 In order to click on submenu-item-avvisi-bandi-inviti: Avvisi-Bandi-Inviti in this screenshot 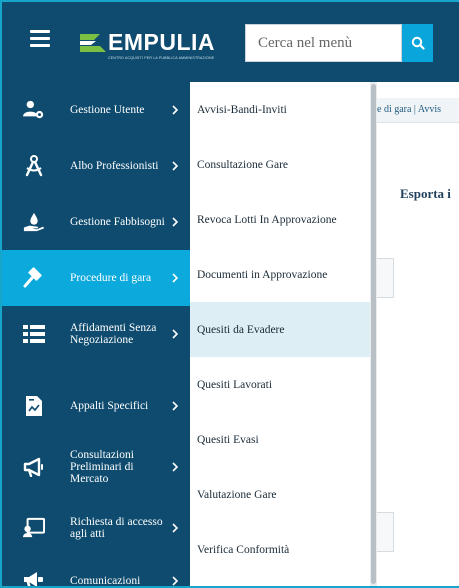, I will do `click(281, 109)`.